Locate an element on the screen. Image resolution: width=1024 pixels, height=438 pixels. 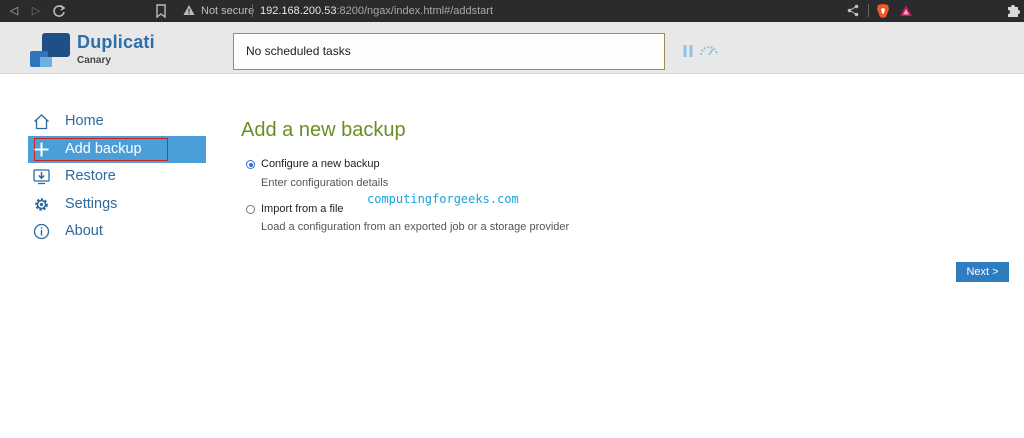
sidebar-item-label: Home is located at coordinates (84, 121).